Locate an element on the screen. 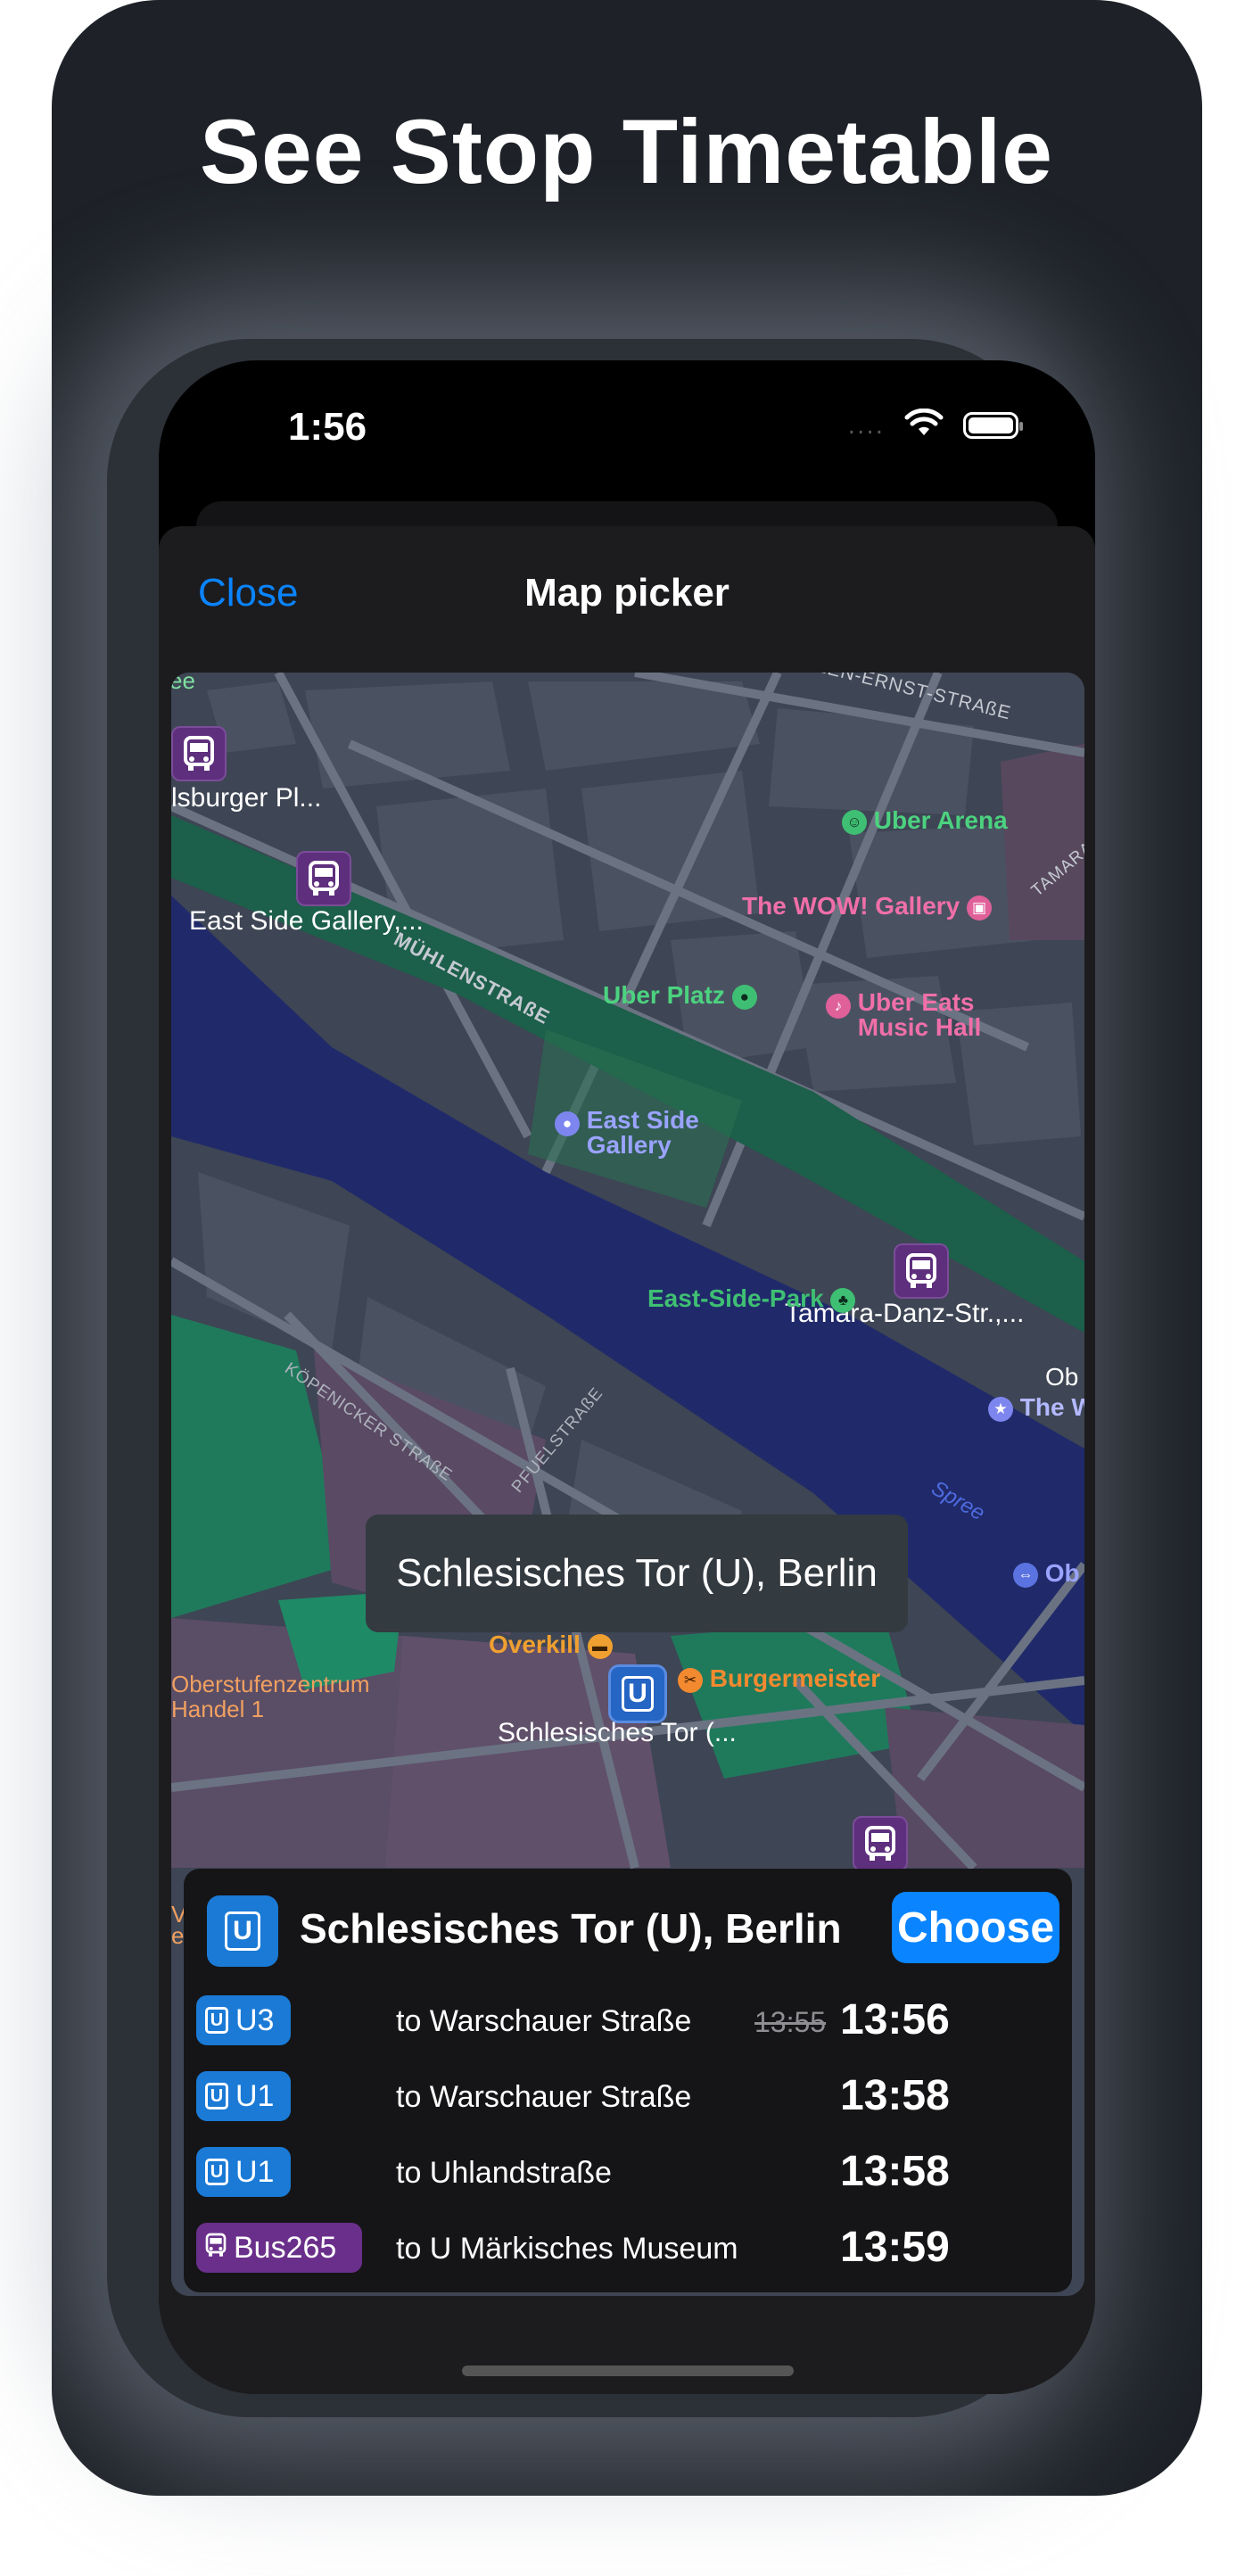 The image size is (1253, 2576). poi-burgermeister: ✂ Burgermeister is located at coordinates (779, 1678).